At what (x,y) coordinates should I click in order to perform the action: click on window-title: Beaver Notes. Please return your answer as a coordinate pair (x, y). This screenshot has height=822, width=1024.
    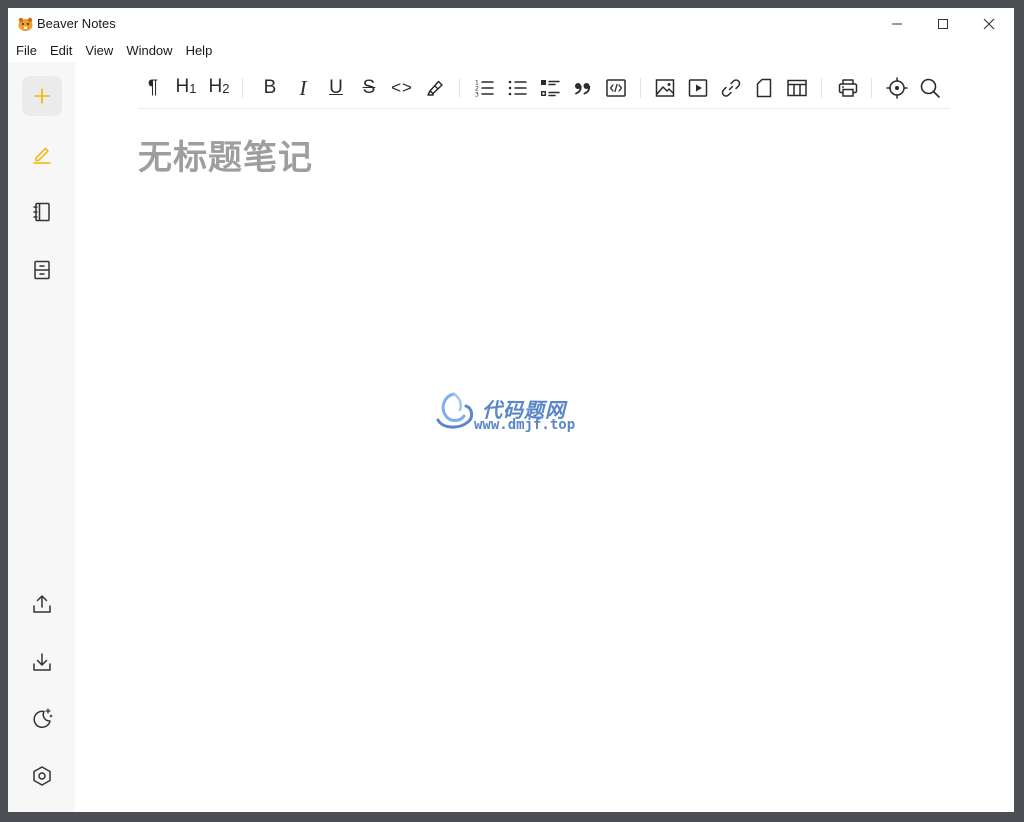
    Looking at the image, I should click on (76, 23).